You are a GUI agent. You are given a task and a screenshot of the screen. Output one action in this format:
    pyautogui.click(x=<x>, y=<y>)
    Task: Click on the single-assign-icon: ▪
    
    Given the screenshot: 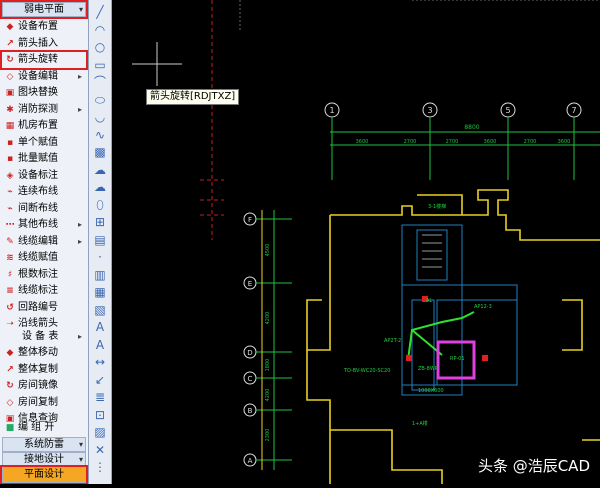 What is the action you would take?
    pyautogui.click(x=10, y=142)
    